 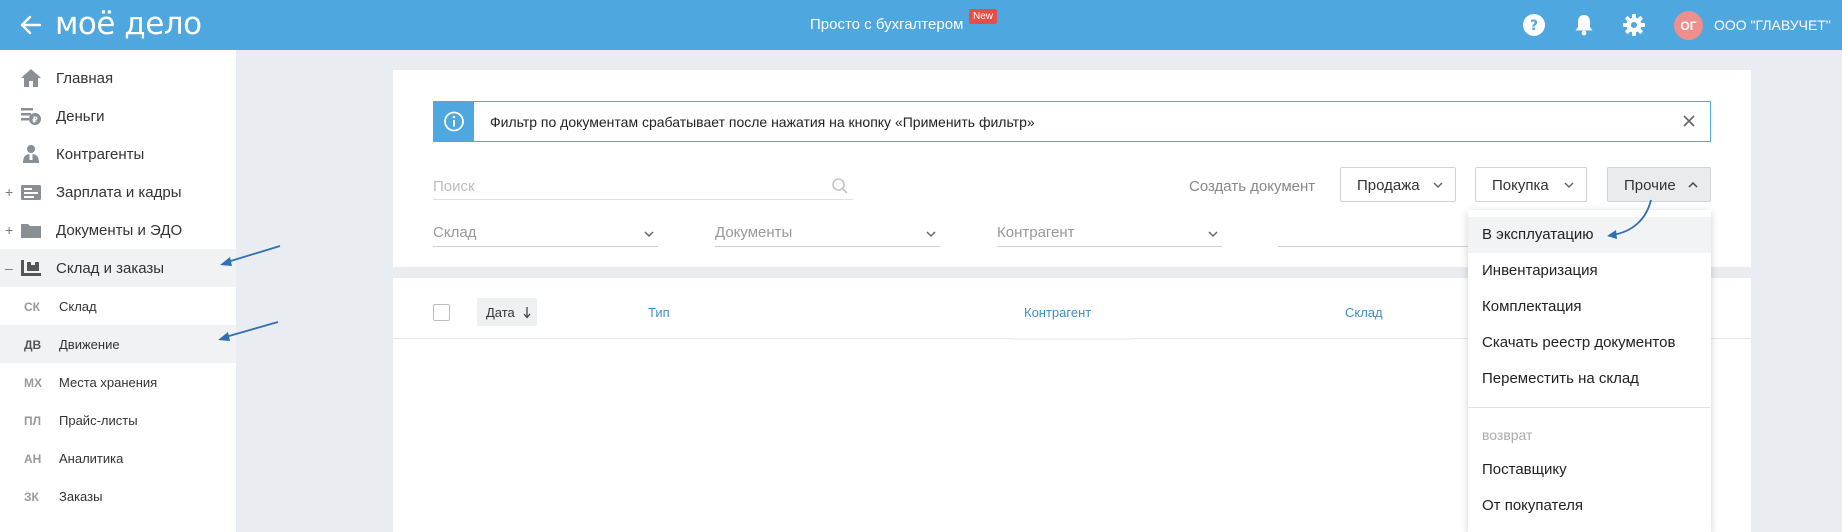 I want to click on sidebar-item-contractors: Контрагенты, so click(x=118, y=154).